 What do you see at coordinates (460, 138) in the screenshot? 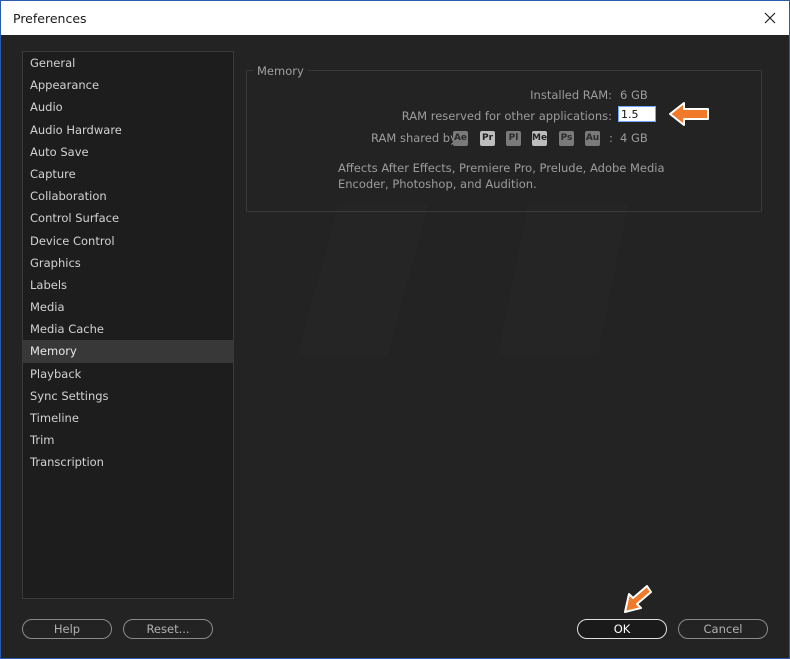
I see `after-effects-badge: Ae` at bounding box center [460, 138].